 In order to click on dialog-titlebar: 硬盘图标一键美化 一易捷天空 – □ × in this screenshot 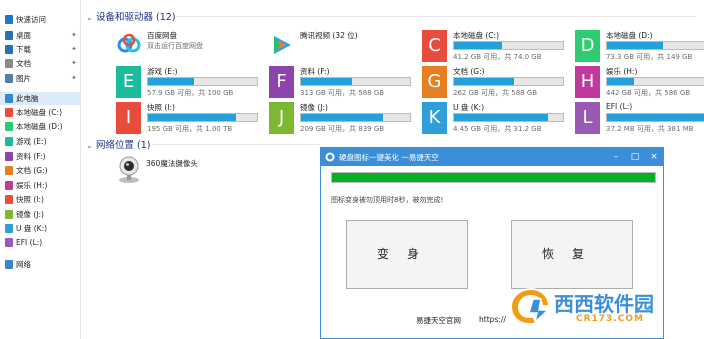, I will do `click(492, 157)`.